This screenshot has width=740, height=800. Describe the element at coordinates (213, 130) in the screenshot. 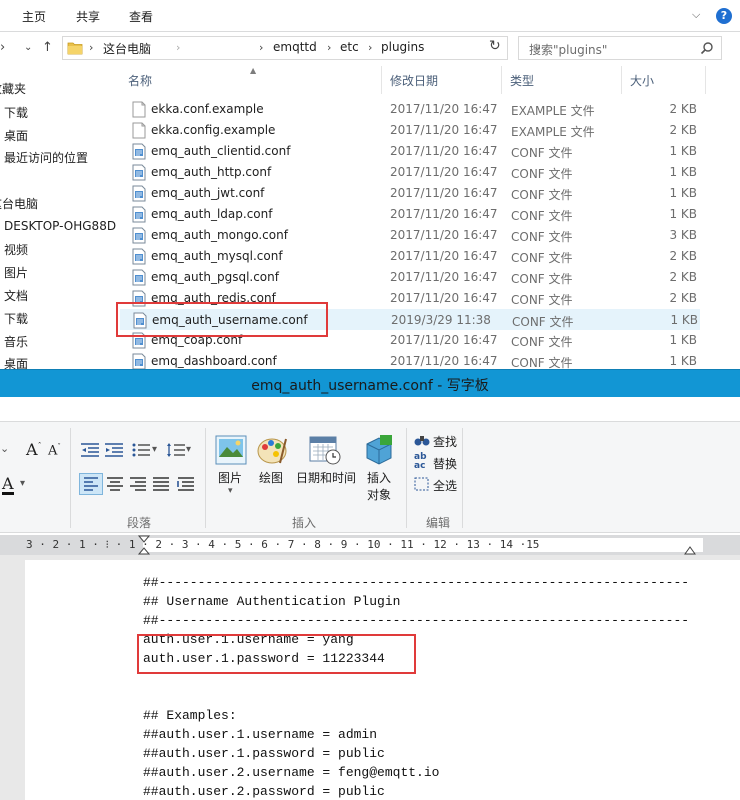

I see `file-name: ekka.config.example` at that location.